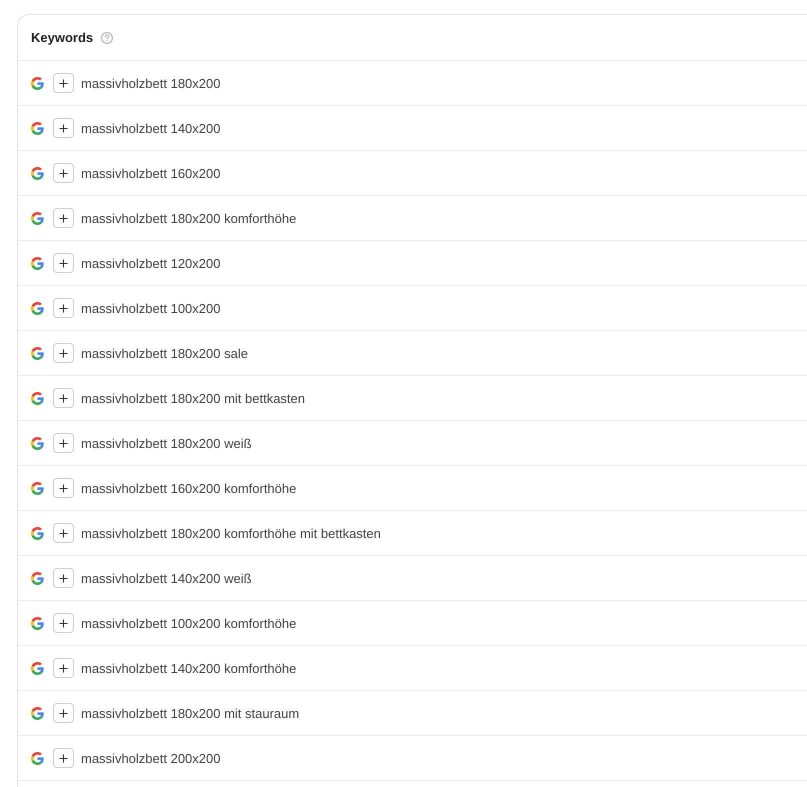 The width and height of the screenshot is (807, 787). Describe the element at coordinates (166, 578) in the screenshot. I see `keyword-text: massivholzbett 140x200 weiß` at that location.